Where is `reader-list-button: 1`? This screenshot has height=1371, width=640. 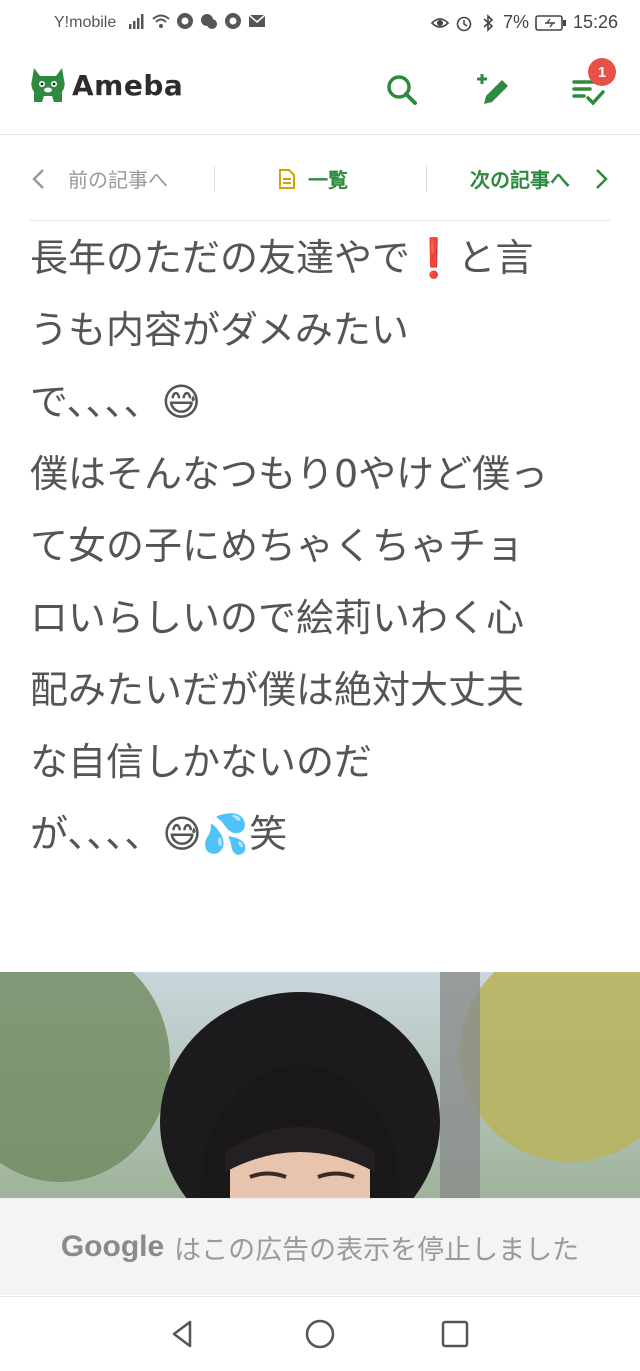 reader-list-button: 1 is located at coordinates (591, 85).